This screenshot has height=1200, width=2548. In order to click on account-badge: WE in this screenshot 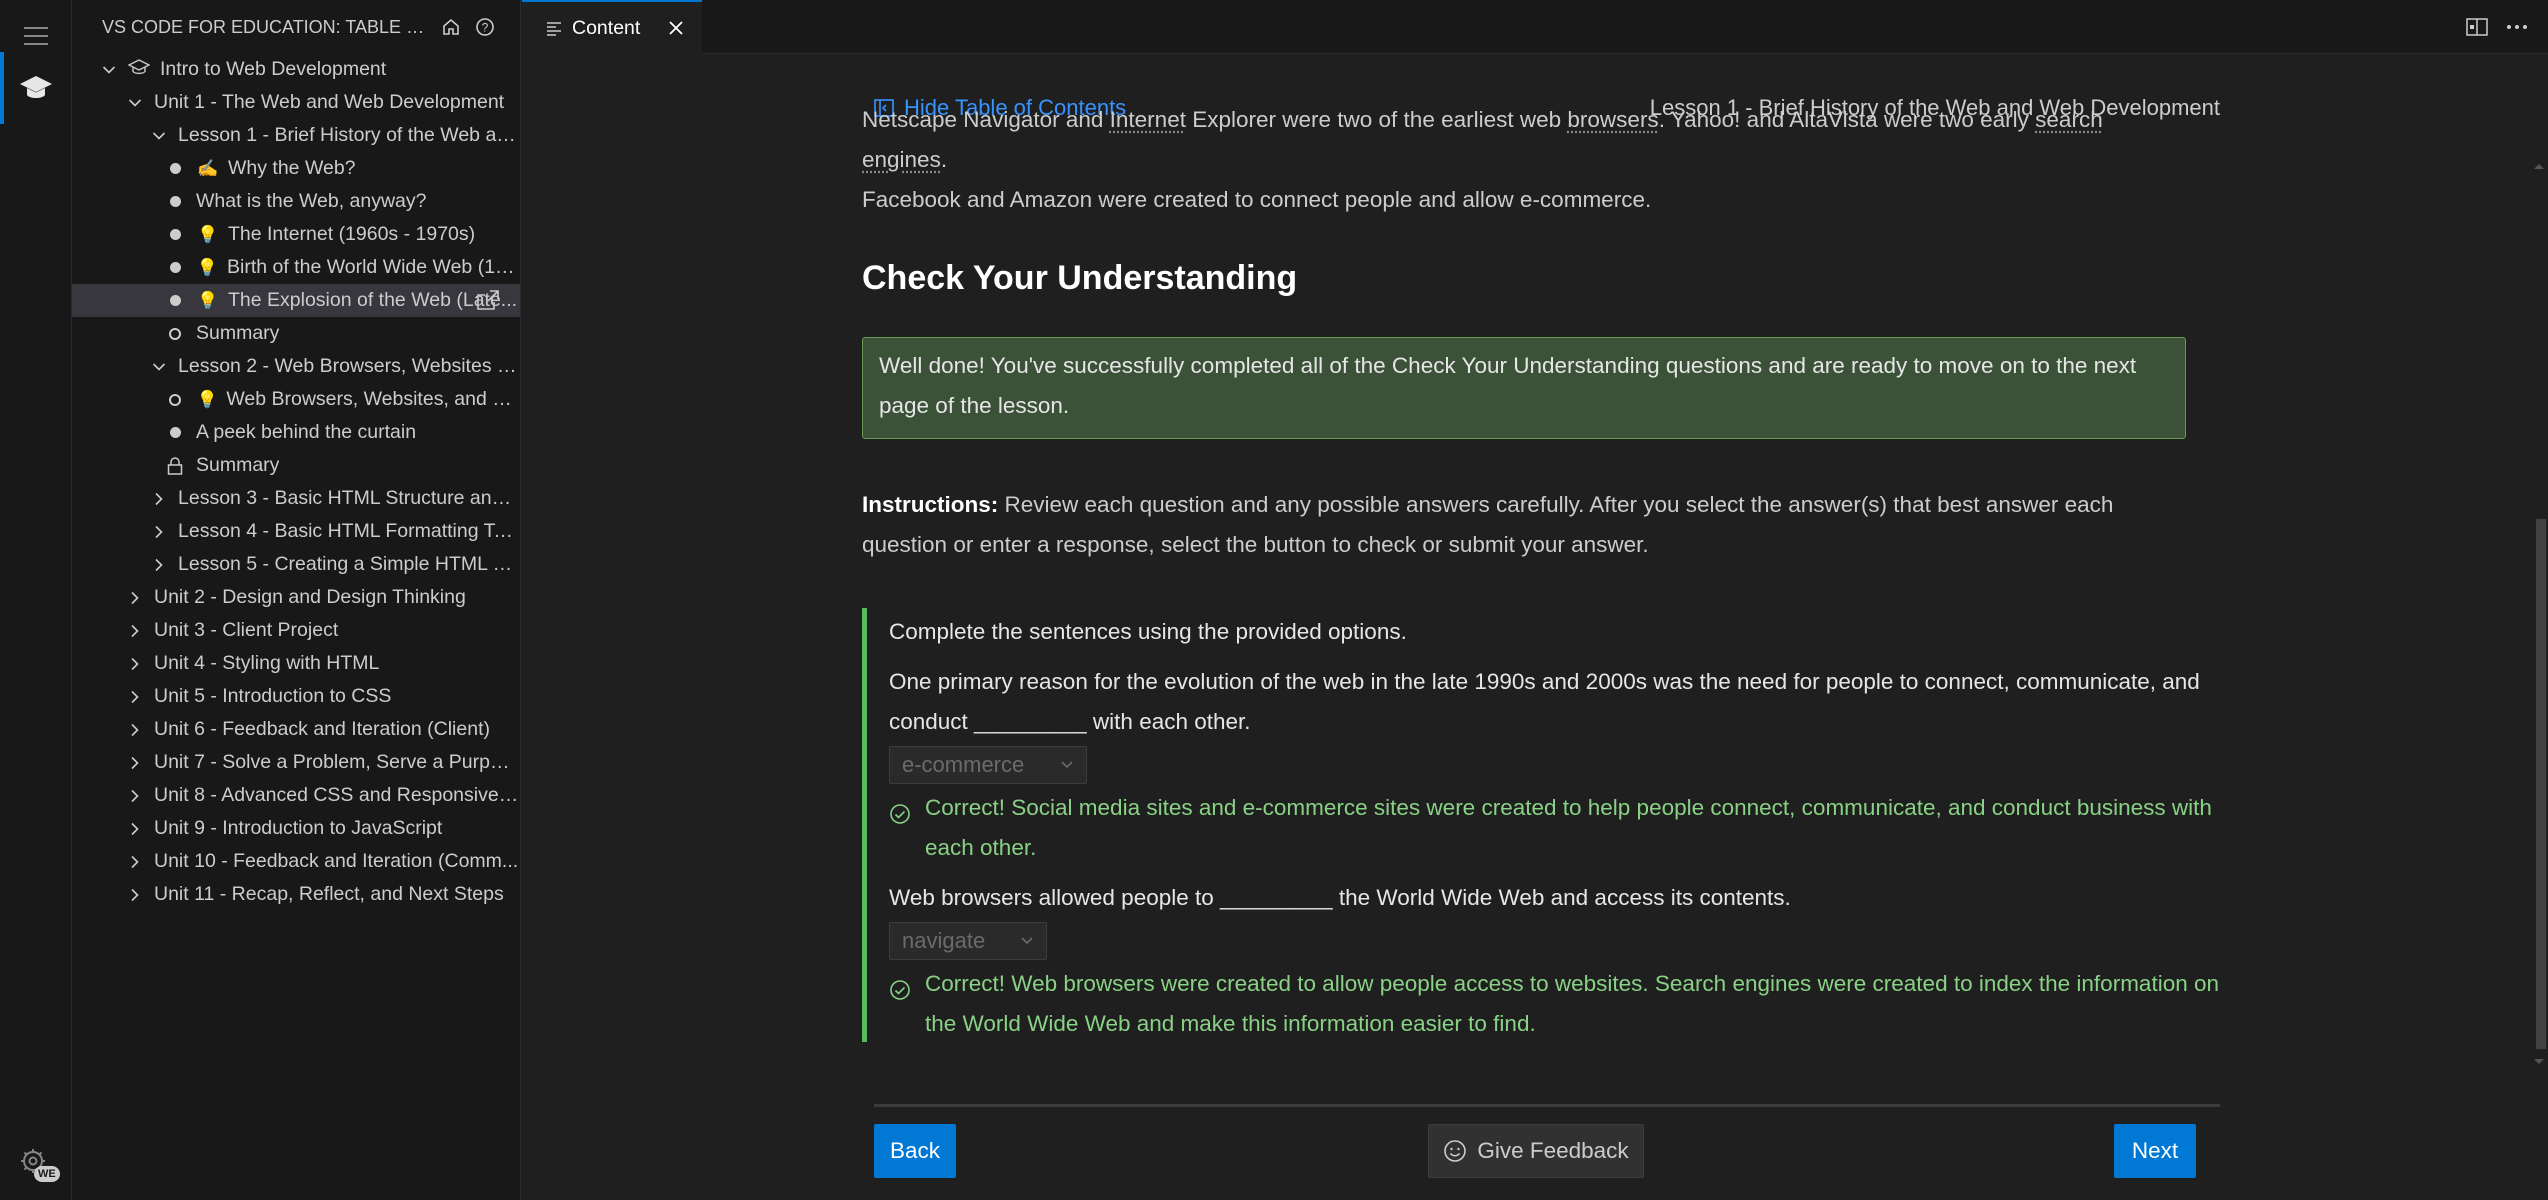, I will do `click(47, 1174)`.